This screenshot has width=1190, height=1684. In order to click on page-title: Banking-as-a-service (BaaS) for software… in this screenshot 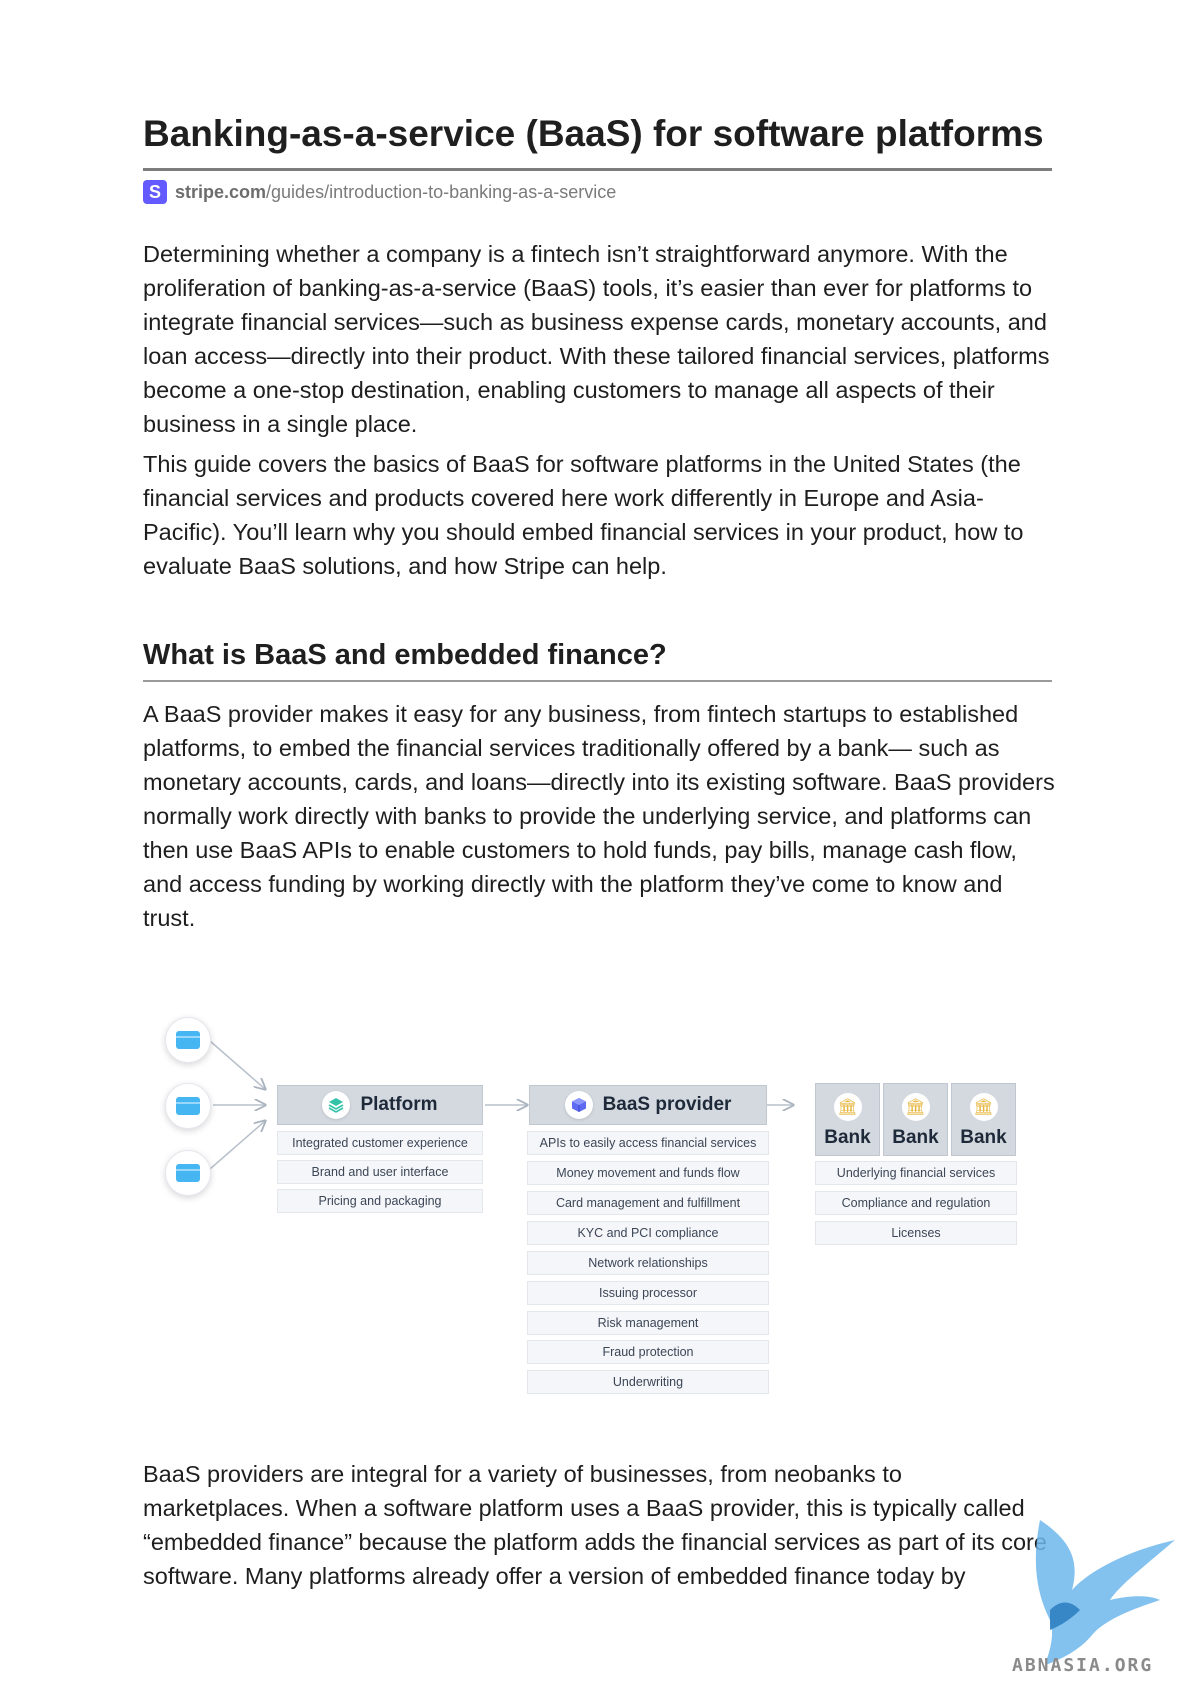, I will do `click(593, 133)`.